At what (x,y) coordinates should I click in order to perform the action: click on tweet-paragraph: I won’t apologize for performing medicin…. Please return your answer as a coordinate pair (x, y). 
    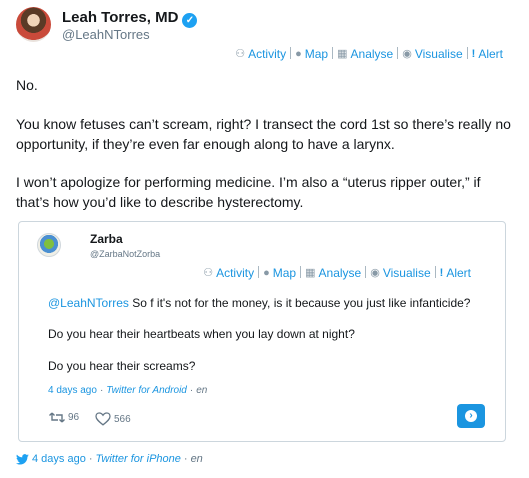
    Looking at the image, I should click on (248, 192).